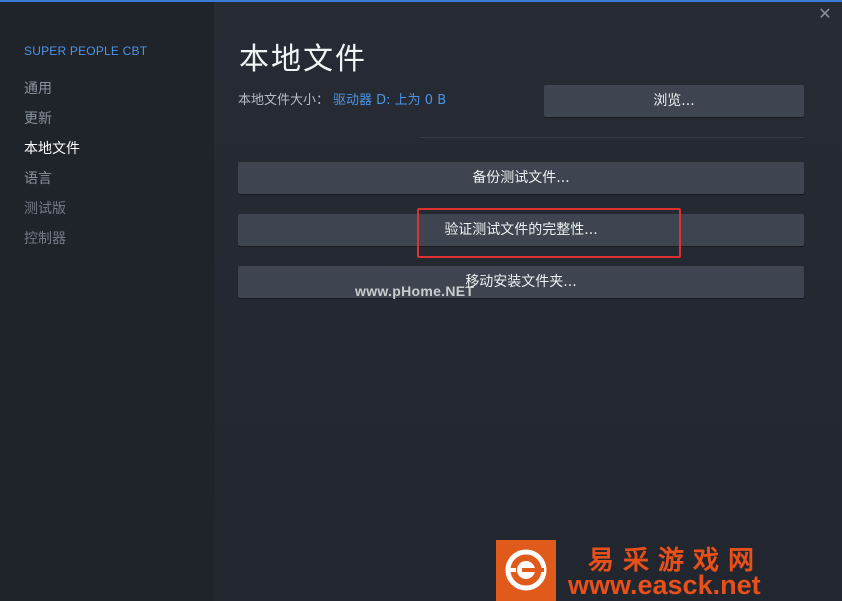  What do you see at coordinates (549, 233) in the screenshot?
I see `highlight-box` at bounding box center [549, 233].